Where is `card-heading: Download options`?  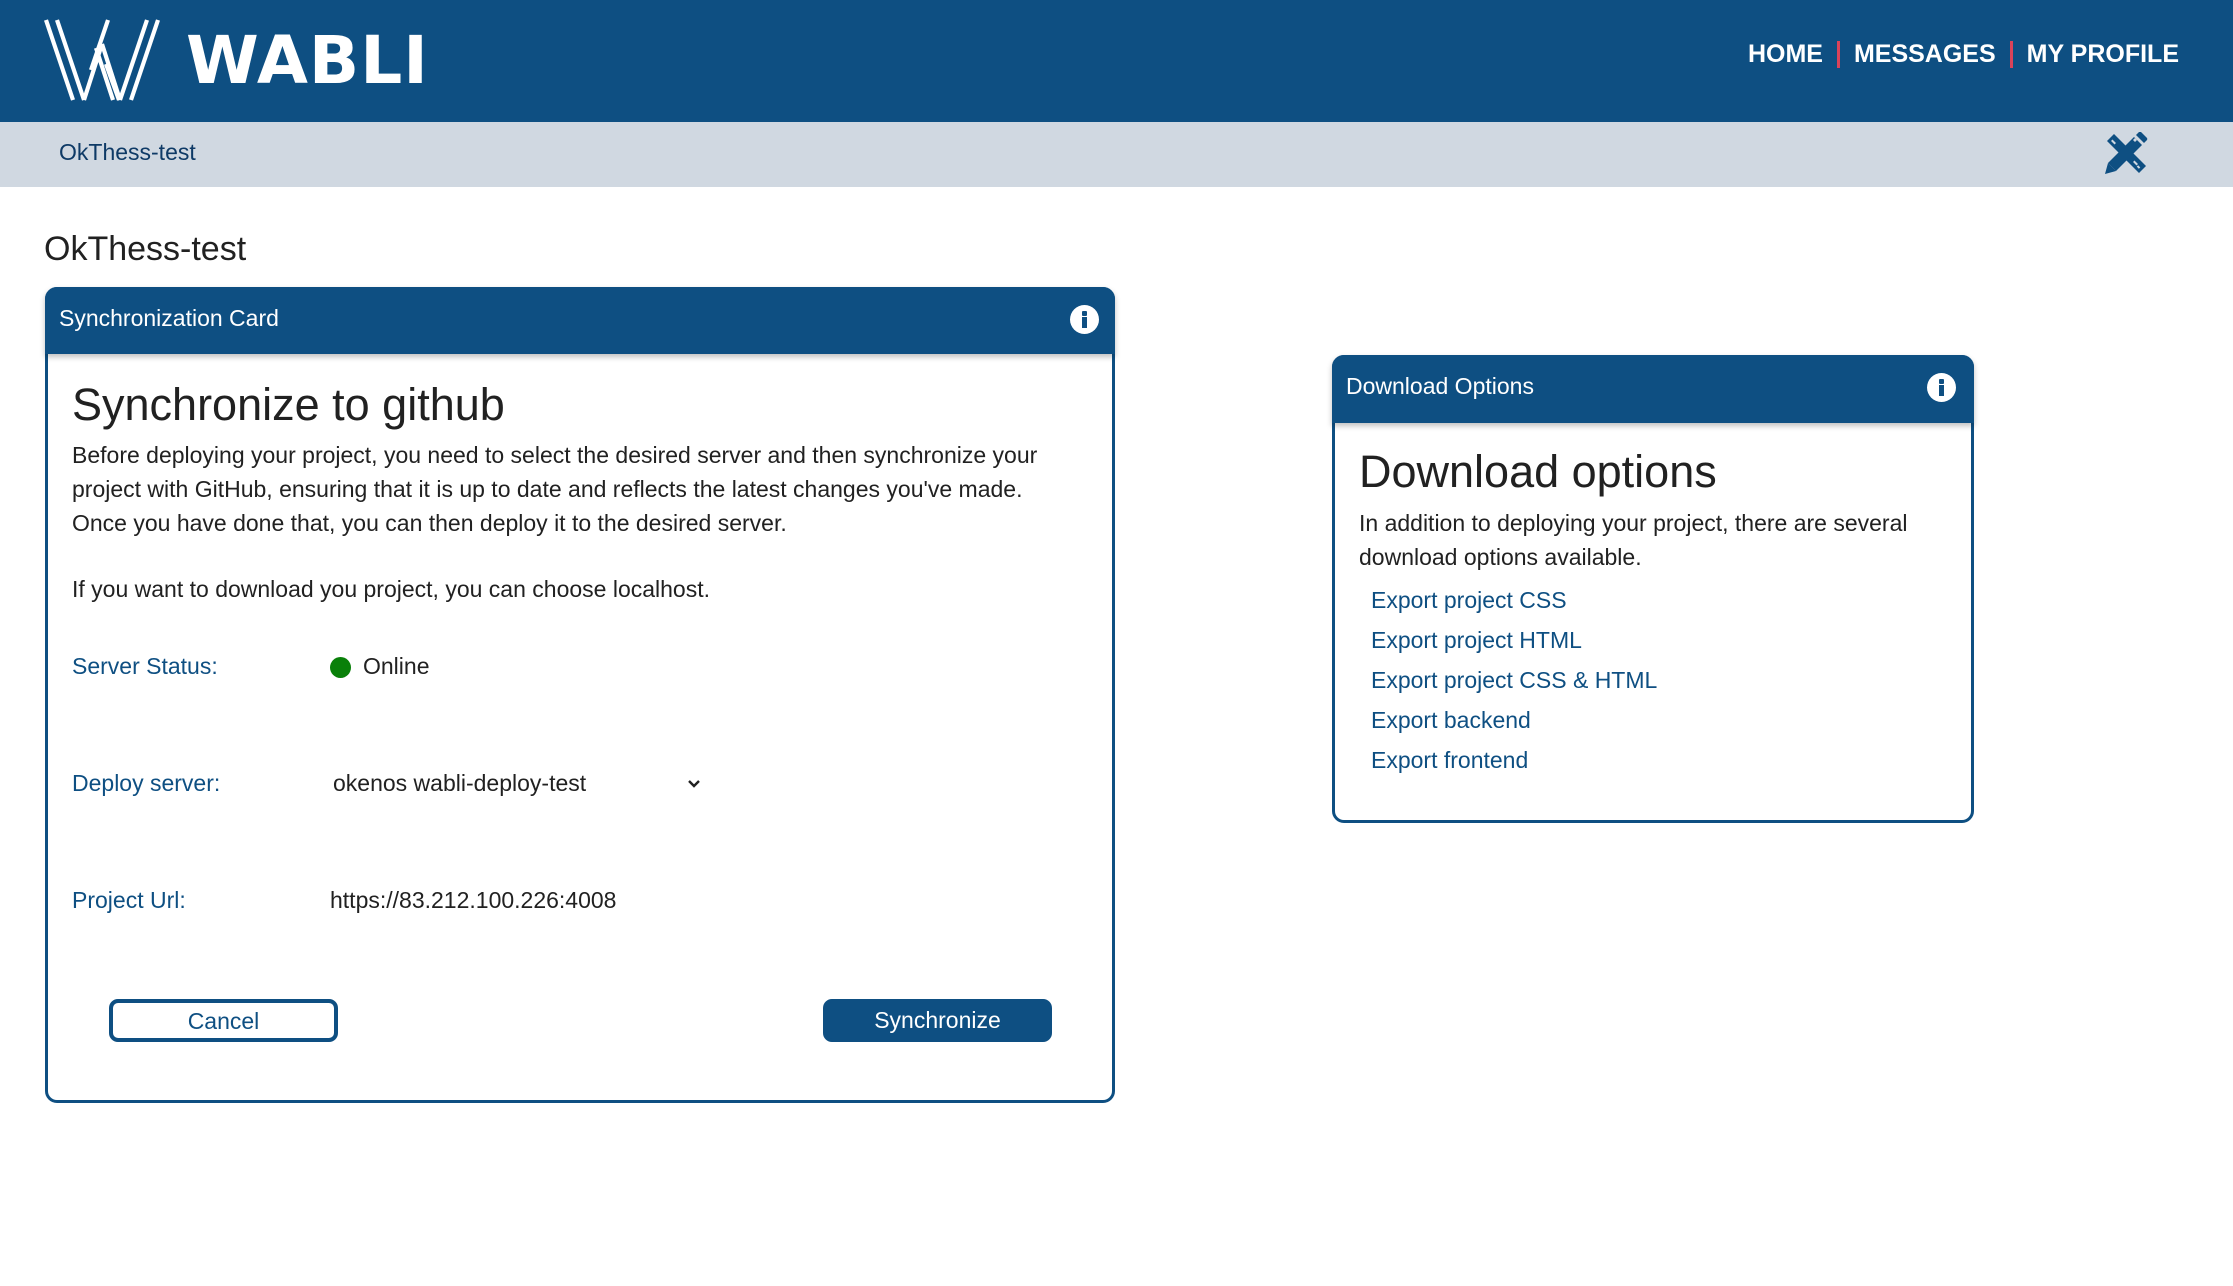
card-heading: Download options is located at coordinates (1538, 471).